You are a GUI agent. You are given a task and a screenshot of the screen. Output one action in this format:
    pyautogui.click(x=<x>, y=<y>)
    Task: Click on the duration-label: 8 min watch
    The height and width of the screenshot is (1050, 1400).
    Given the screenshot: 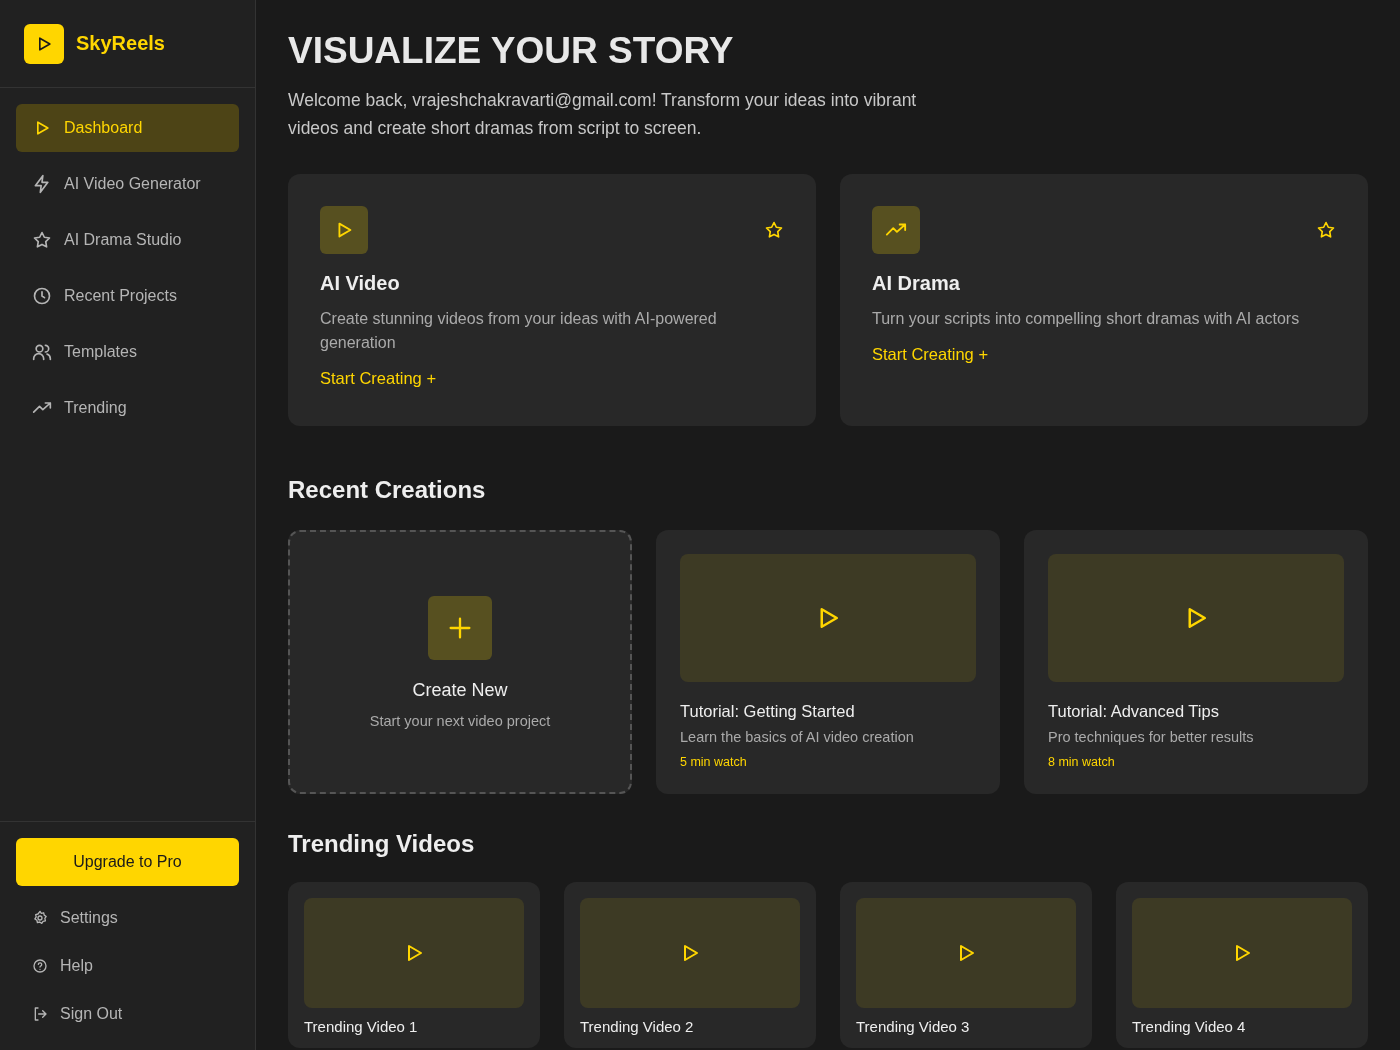 What is the action you would take?
    pyautogui.click(x=1082, y=762)
    